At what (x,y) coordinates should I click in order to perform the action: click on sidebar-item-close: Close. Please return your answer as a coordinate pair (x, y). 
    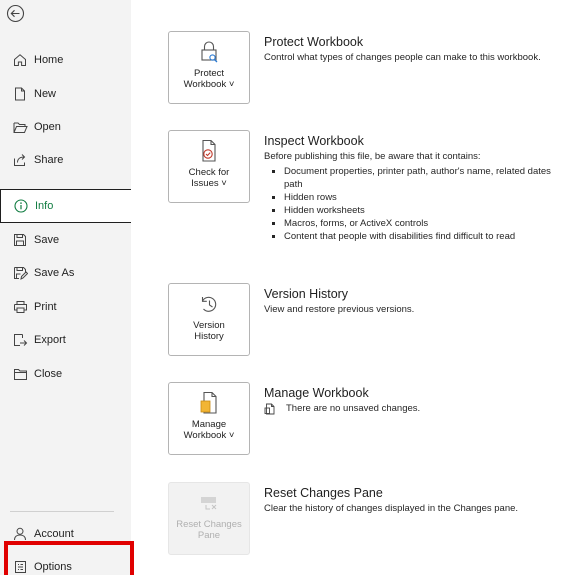
    Looking at the image, I should click on (65, 374).